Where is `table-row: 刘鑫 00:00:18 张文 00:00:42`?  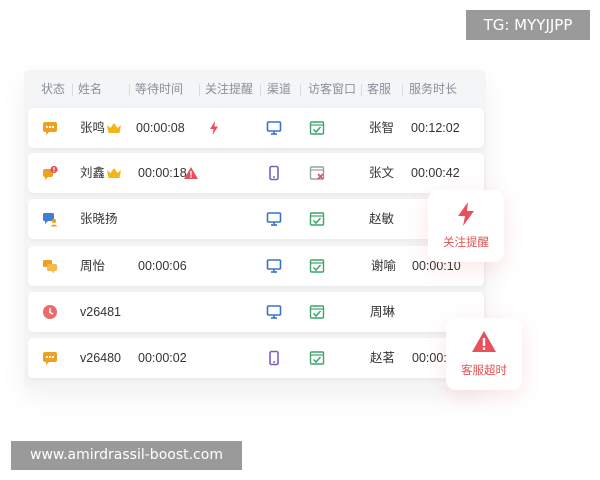
table-row: 刘鑫 00:00:18 张文 00:00:42 is located at coordinates (256, 173).